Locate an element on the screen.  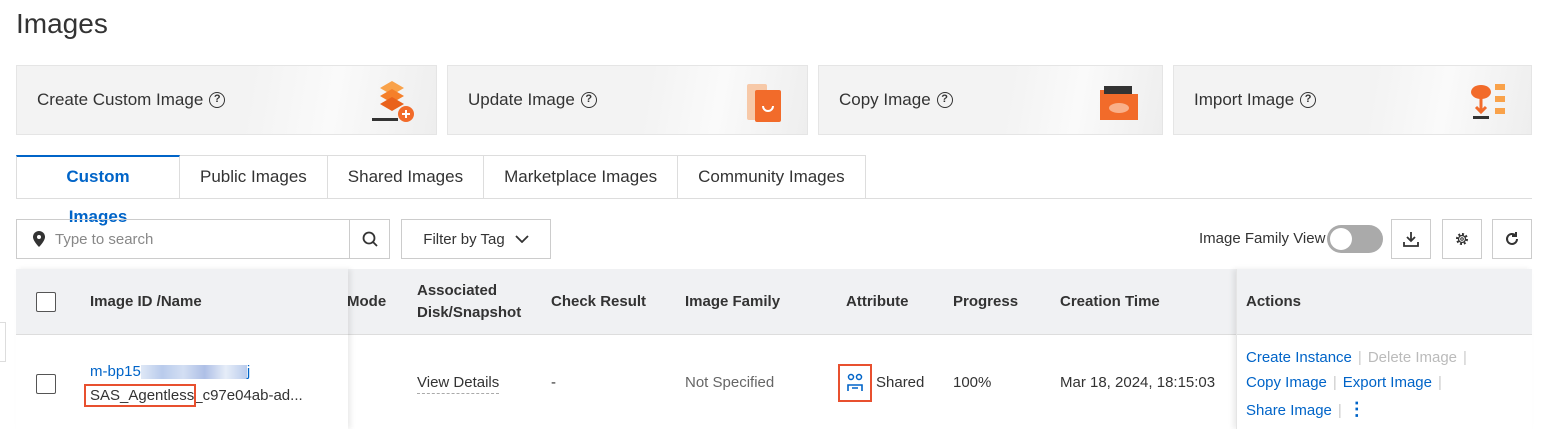
image-id-prefix: m-bp15 is located at coordinates (115, 371).